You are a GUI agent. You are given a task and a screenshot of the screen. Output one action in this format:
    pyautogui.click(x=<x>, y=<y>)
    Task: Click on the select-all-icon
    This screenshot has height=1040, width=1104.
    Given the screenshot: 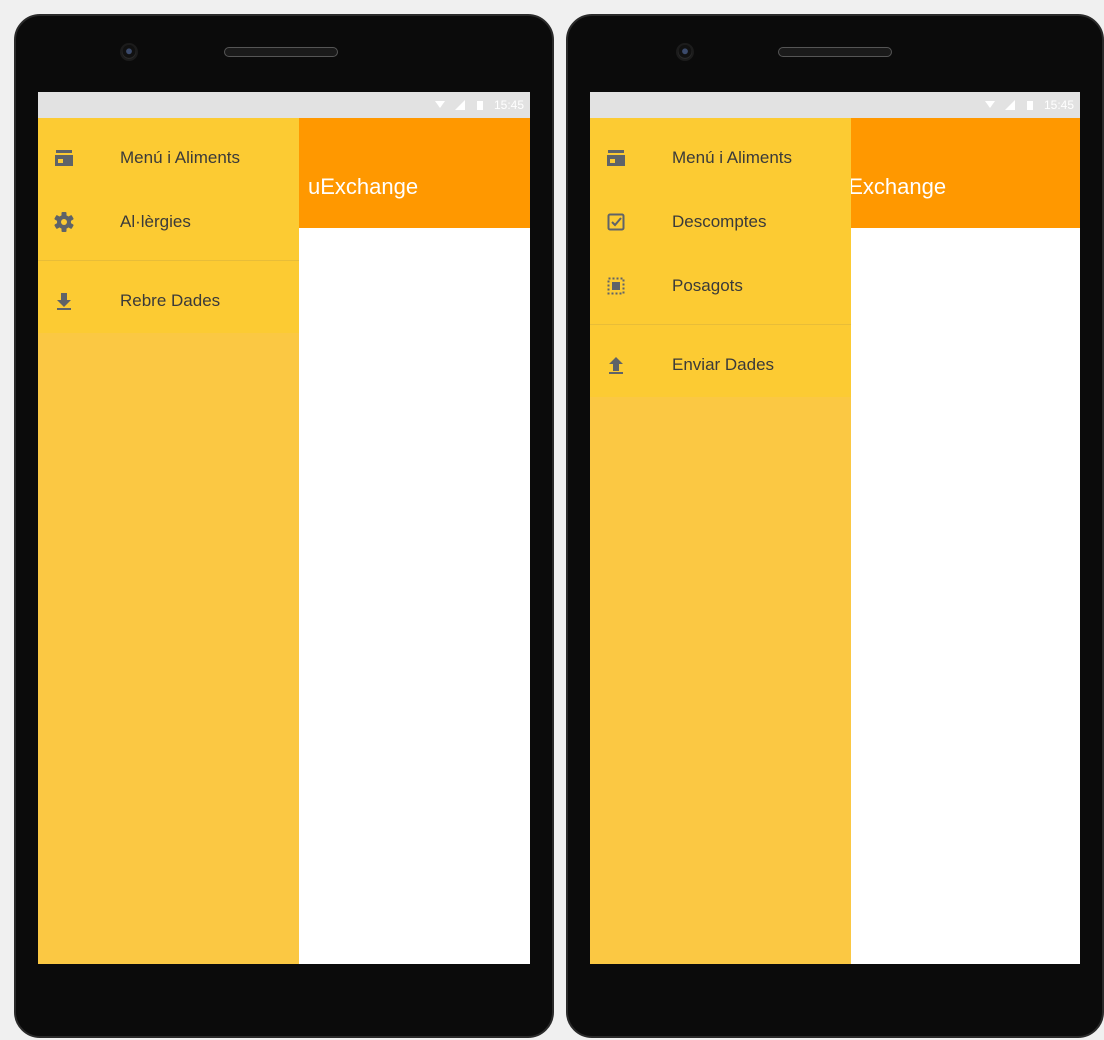 What is the action you would take?
    pyautogui.click(x=616, y=286)
    